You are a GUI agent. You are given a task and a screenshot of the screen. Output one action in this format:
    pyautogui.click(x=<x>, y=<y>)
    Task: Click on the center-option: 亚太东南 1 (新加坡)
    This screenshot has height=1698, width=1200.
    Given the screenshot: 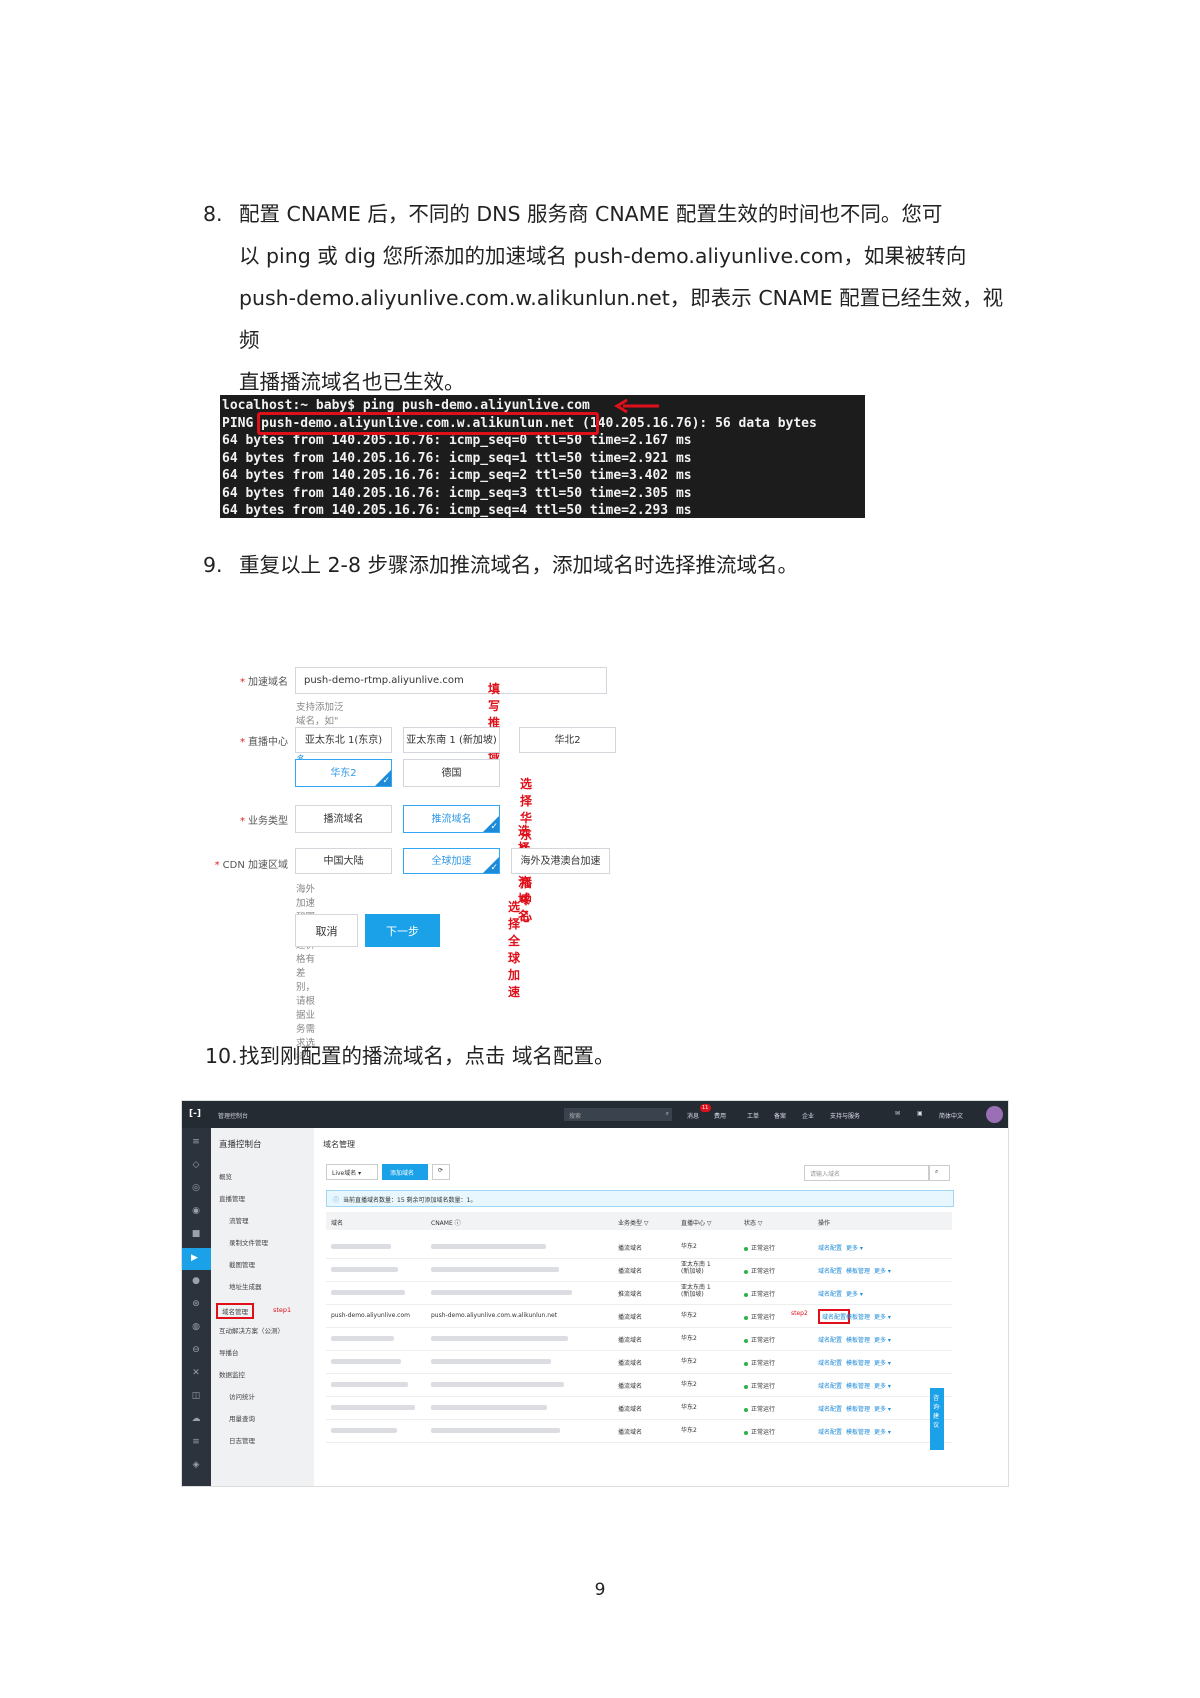 What is the action you would take?
    pyautogui.click(x=451, y=740)
    